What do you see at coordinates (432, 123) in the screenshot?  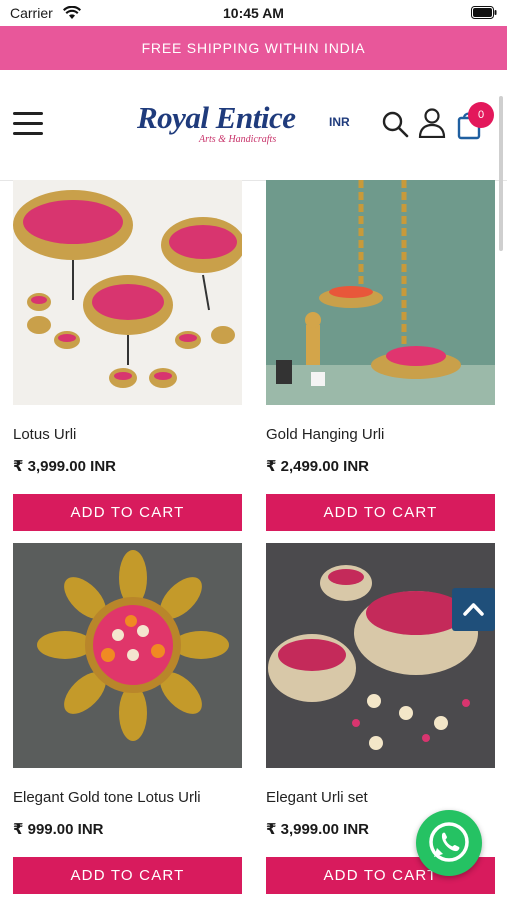 I see `user-icon` at bounding box center [432, 123].